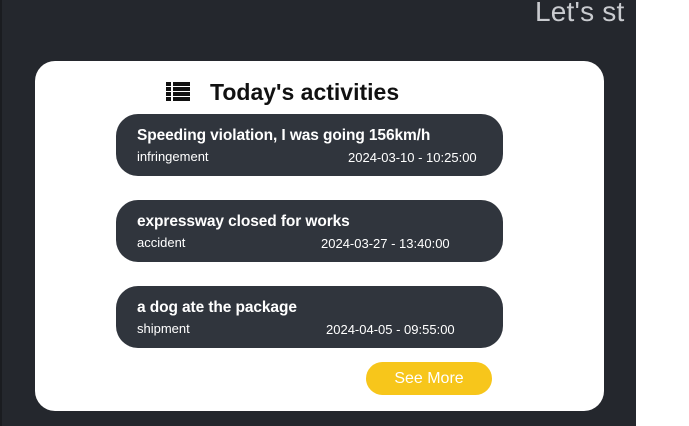  What do you see at coordinates (429, 378) in the screenshot?
I see `see-more-button: See More` at bounding box center [429, 378].